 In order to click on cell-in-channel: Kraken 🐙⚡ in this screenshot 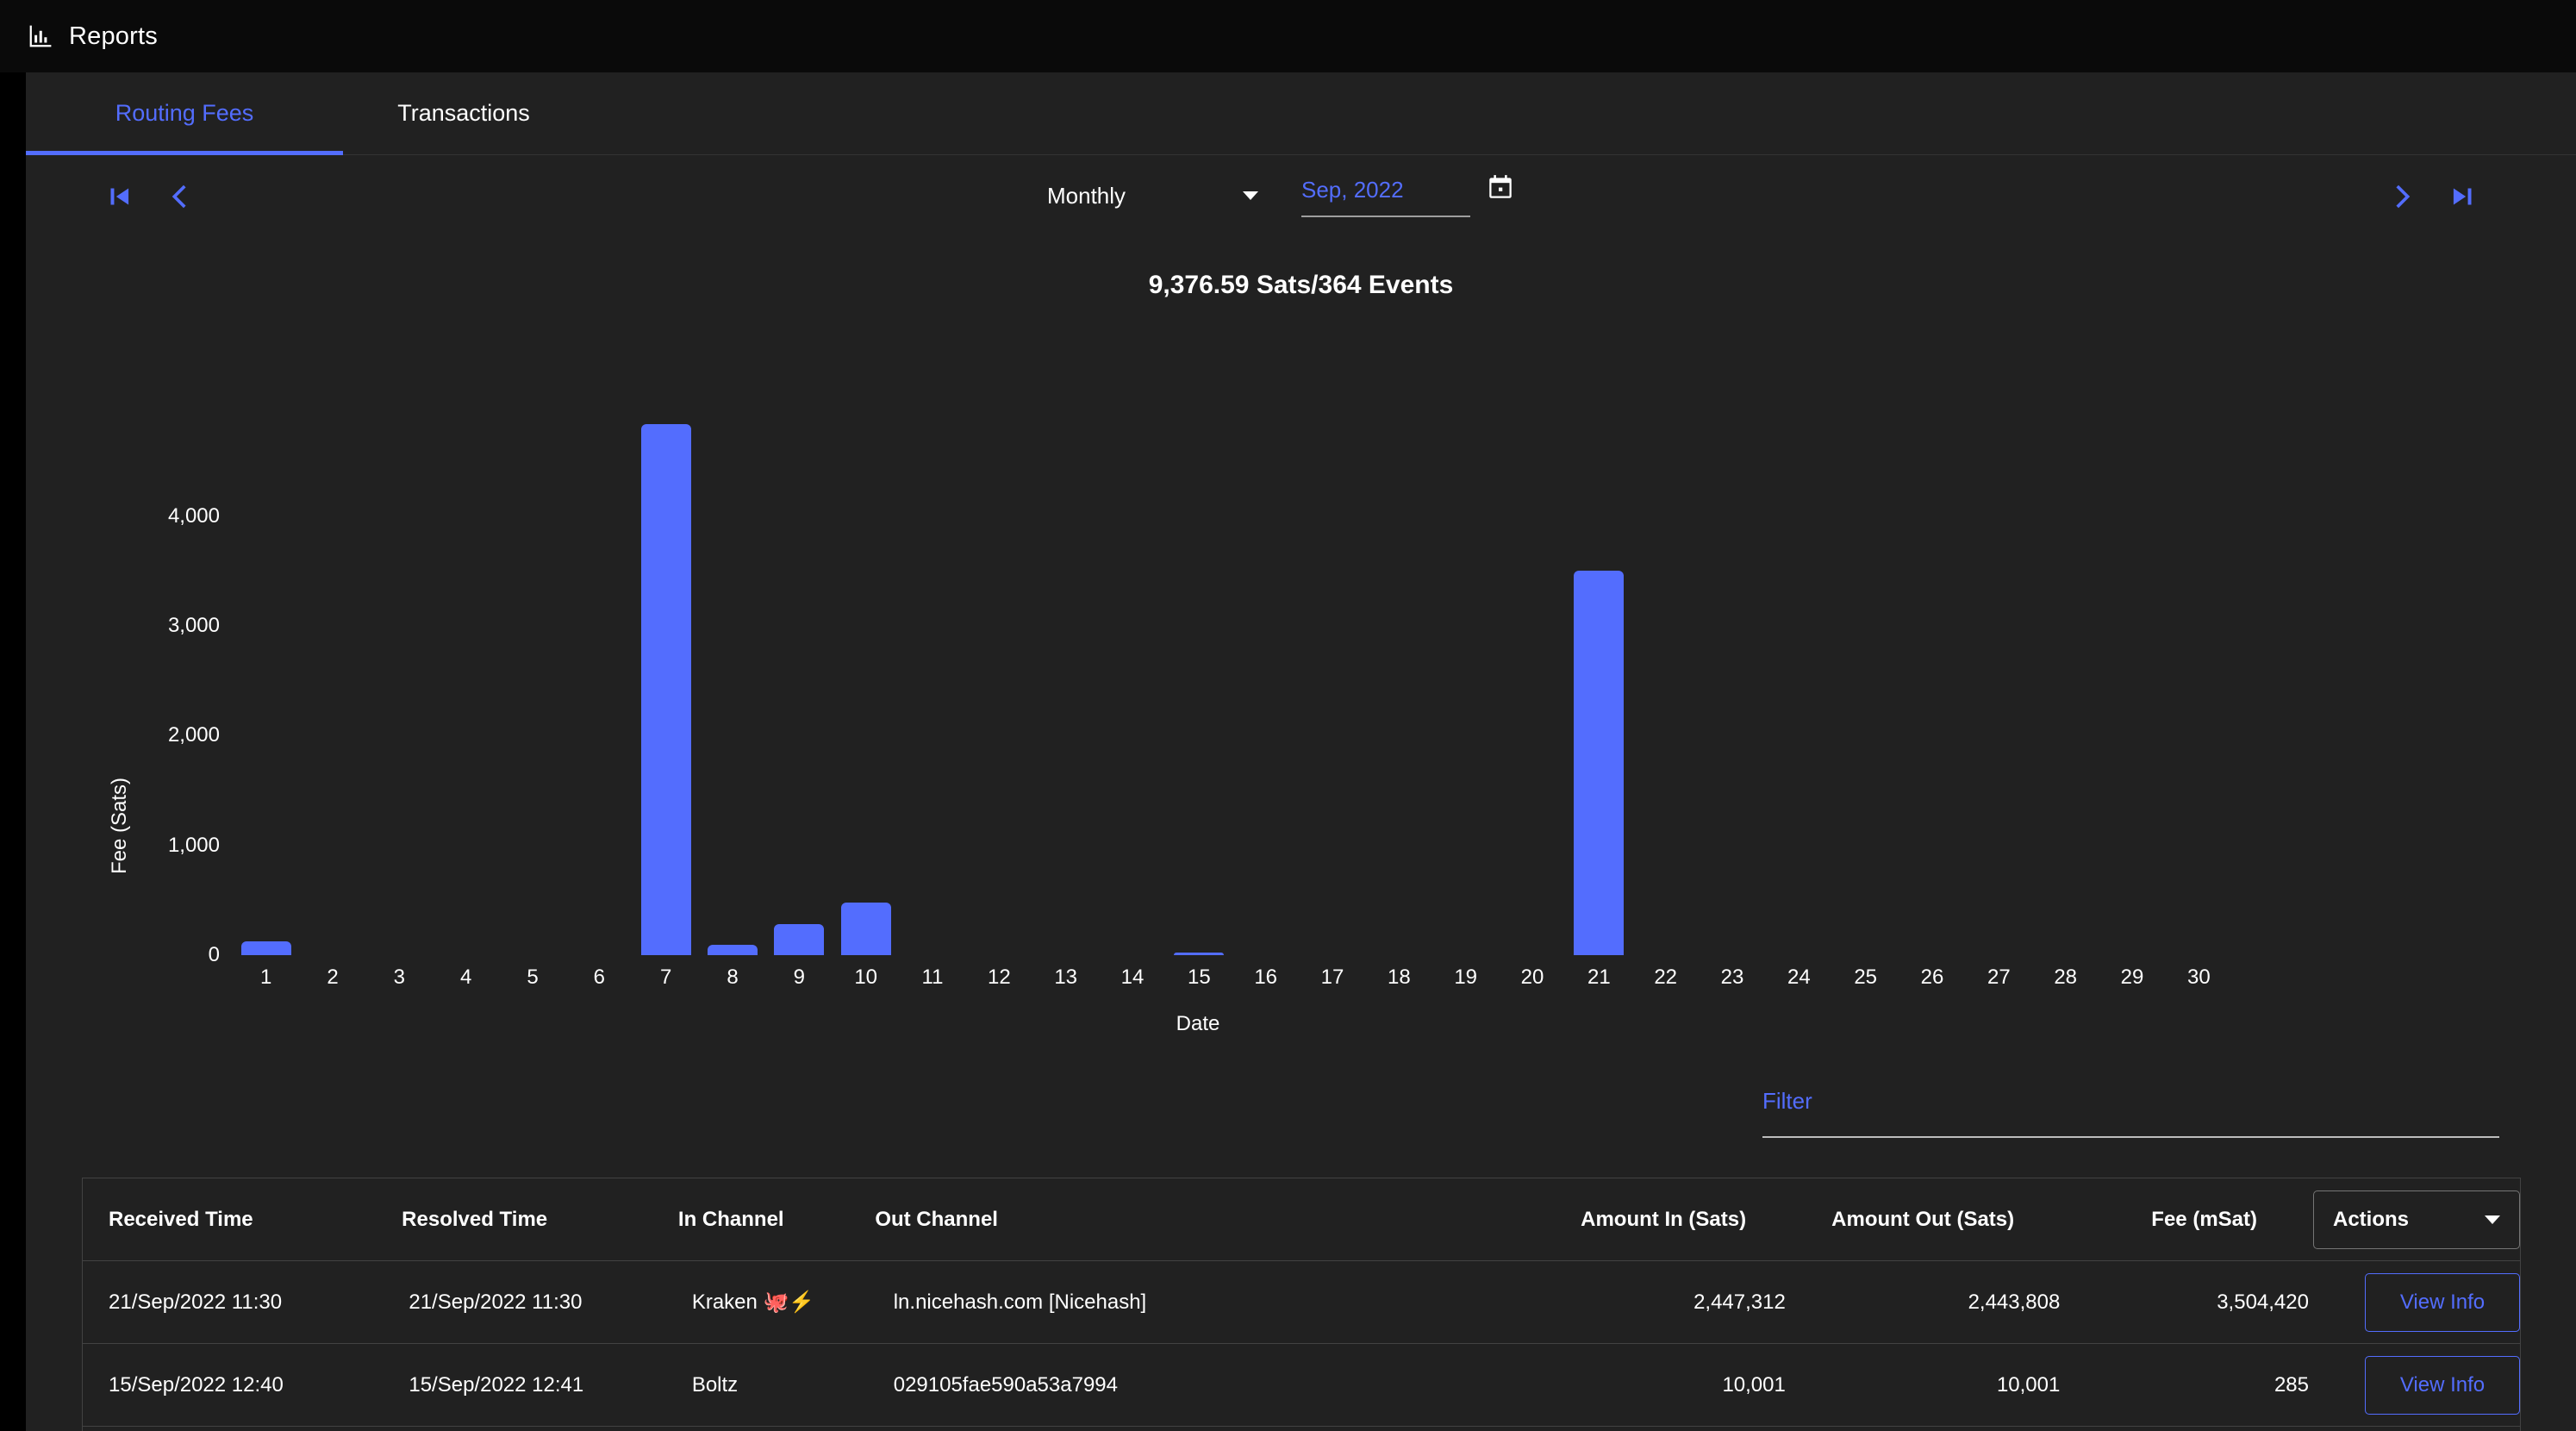, I will do `click(753, 1302)`.